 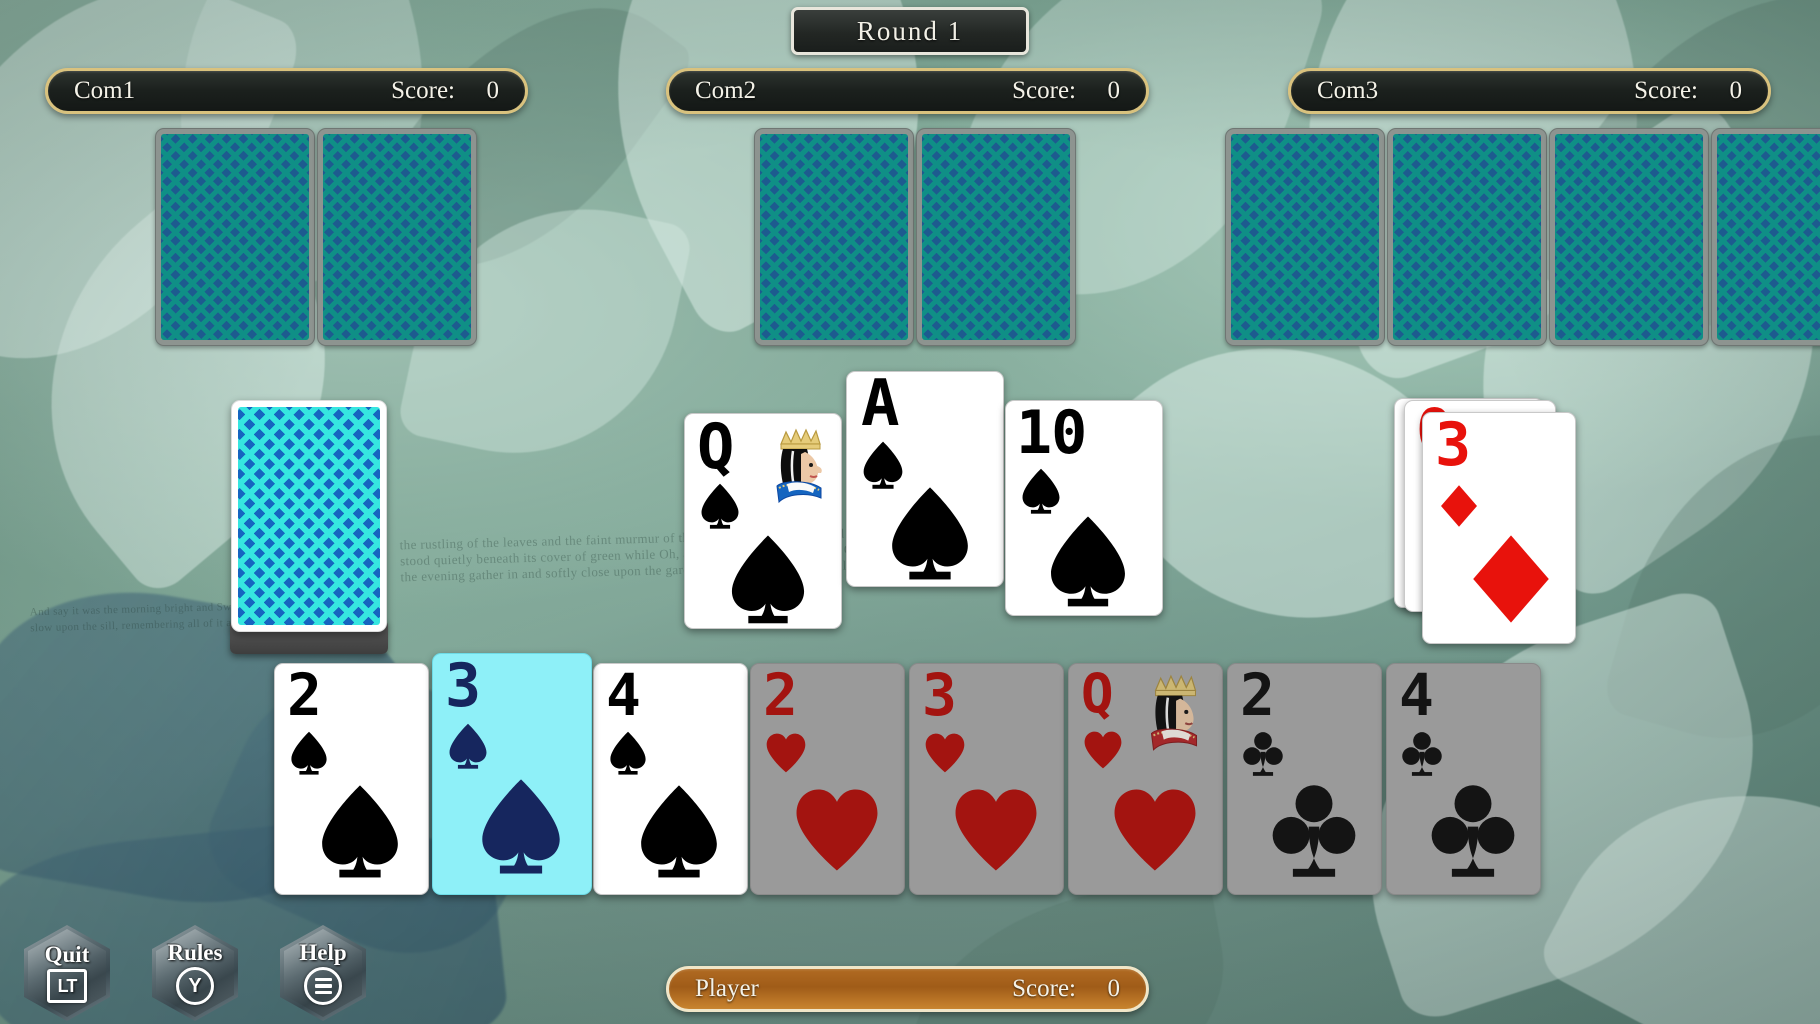 I want to click on menu-icon-lines, so click(x=323, y=986).